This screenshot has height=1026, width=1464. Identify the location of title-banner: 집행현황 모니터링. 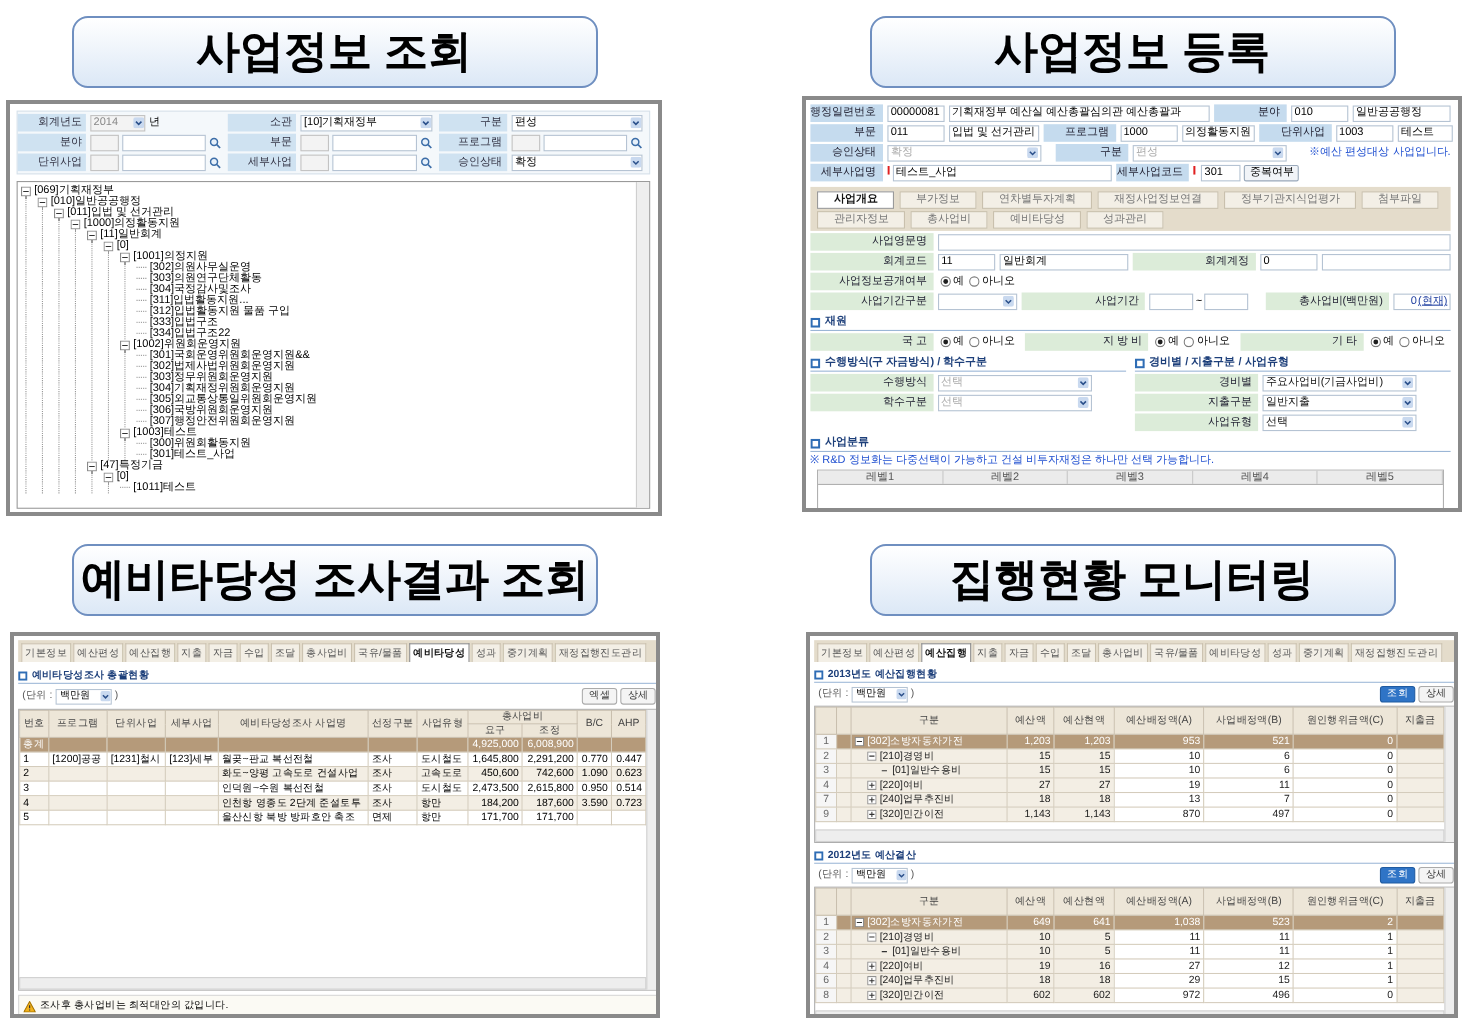
(1132, 580).